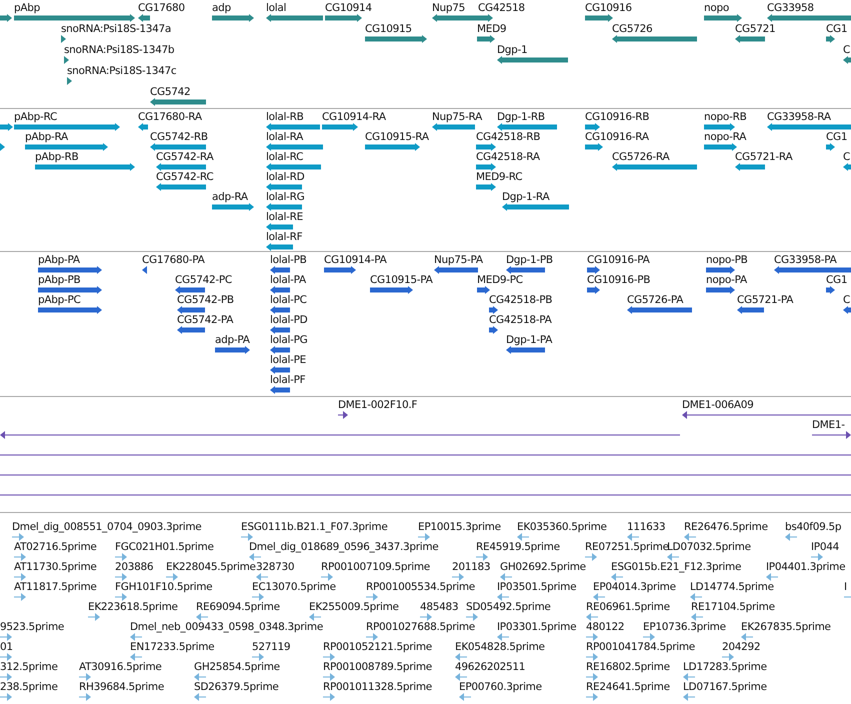  I want to click on feature-label: snoRNA:Psi18S-1347b, so click(119, 50).